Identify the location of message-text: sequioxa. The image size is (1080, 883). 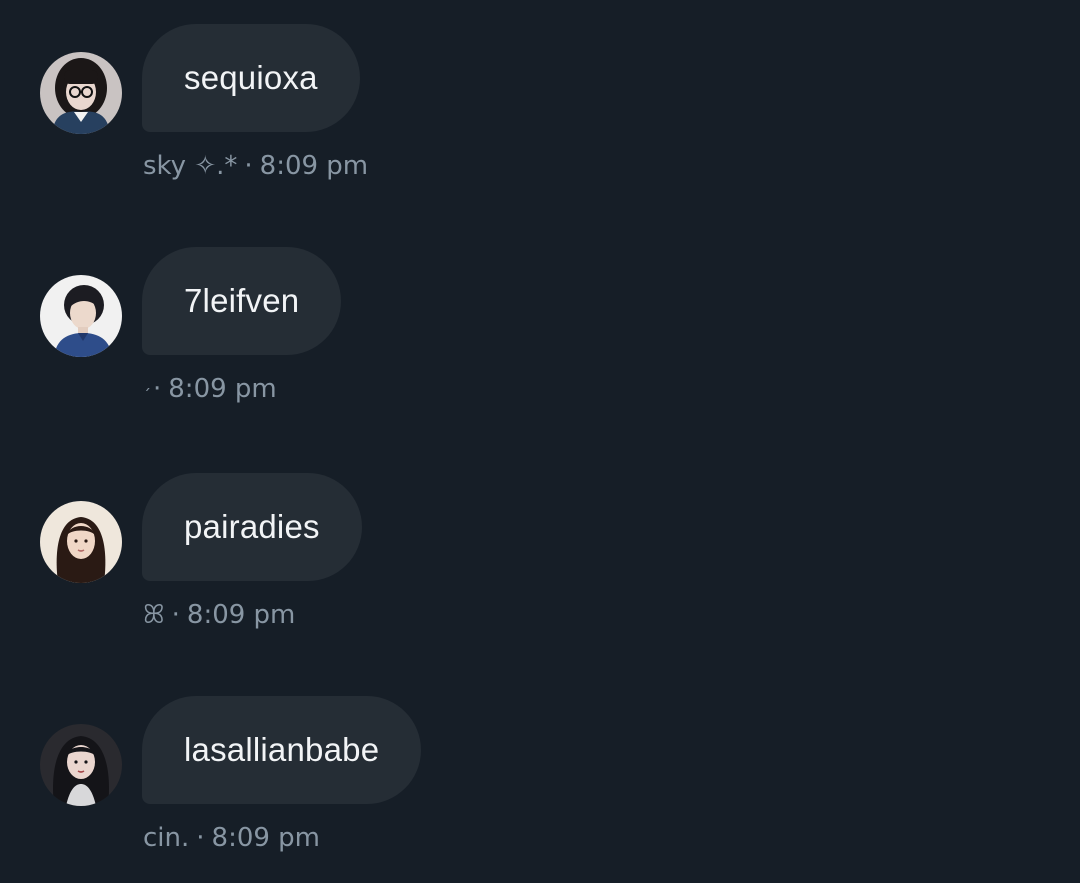
(251, 77).